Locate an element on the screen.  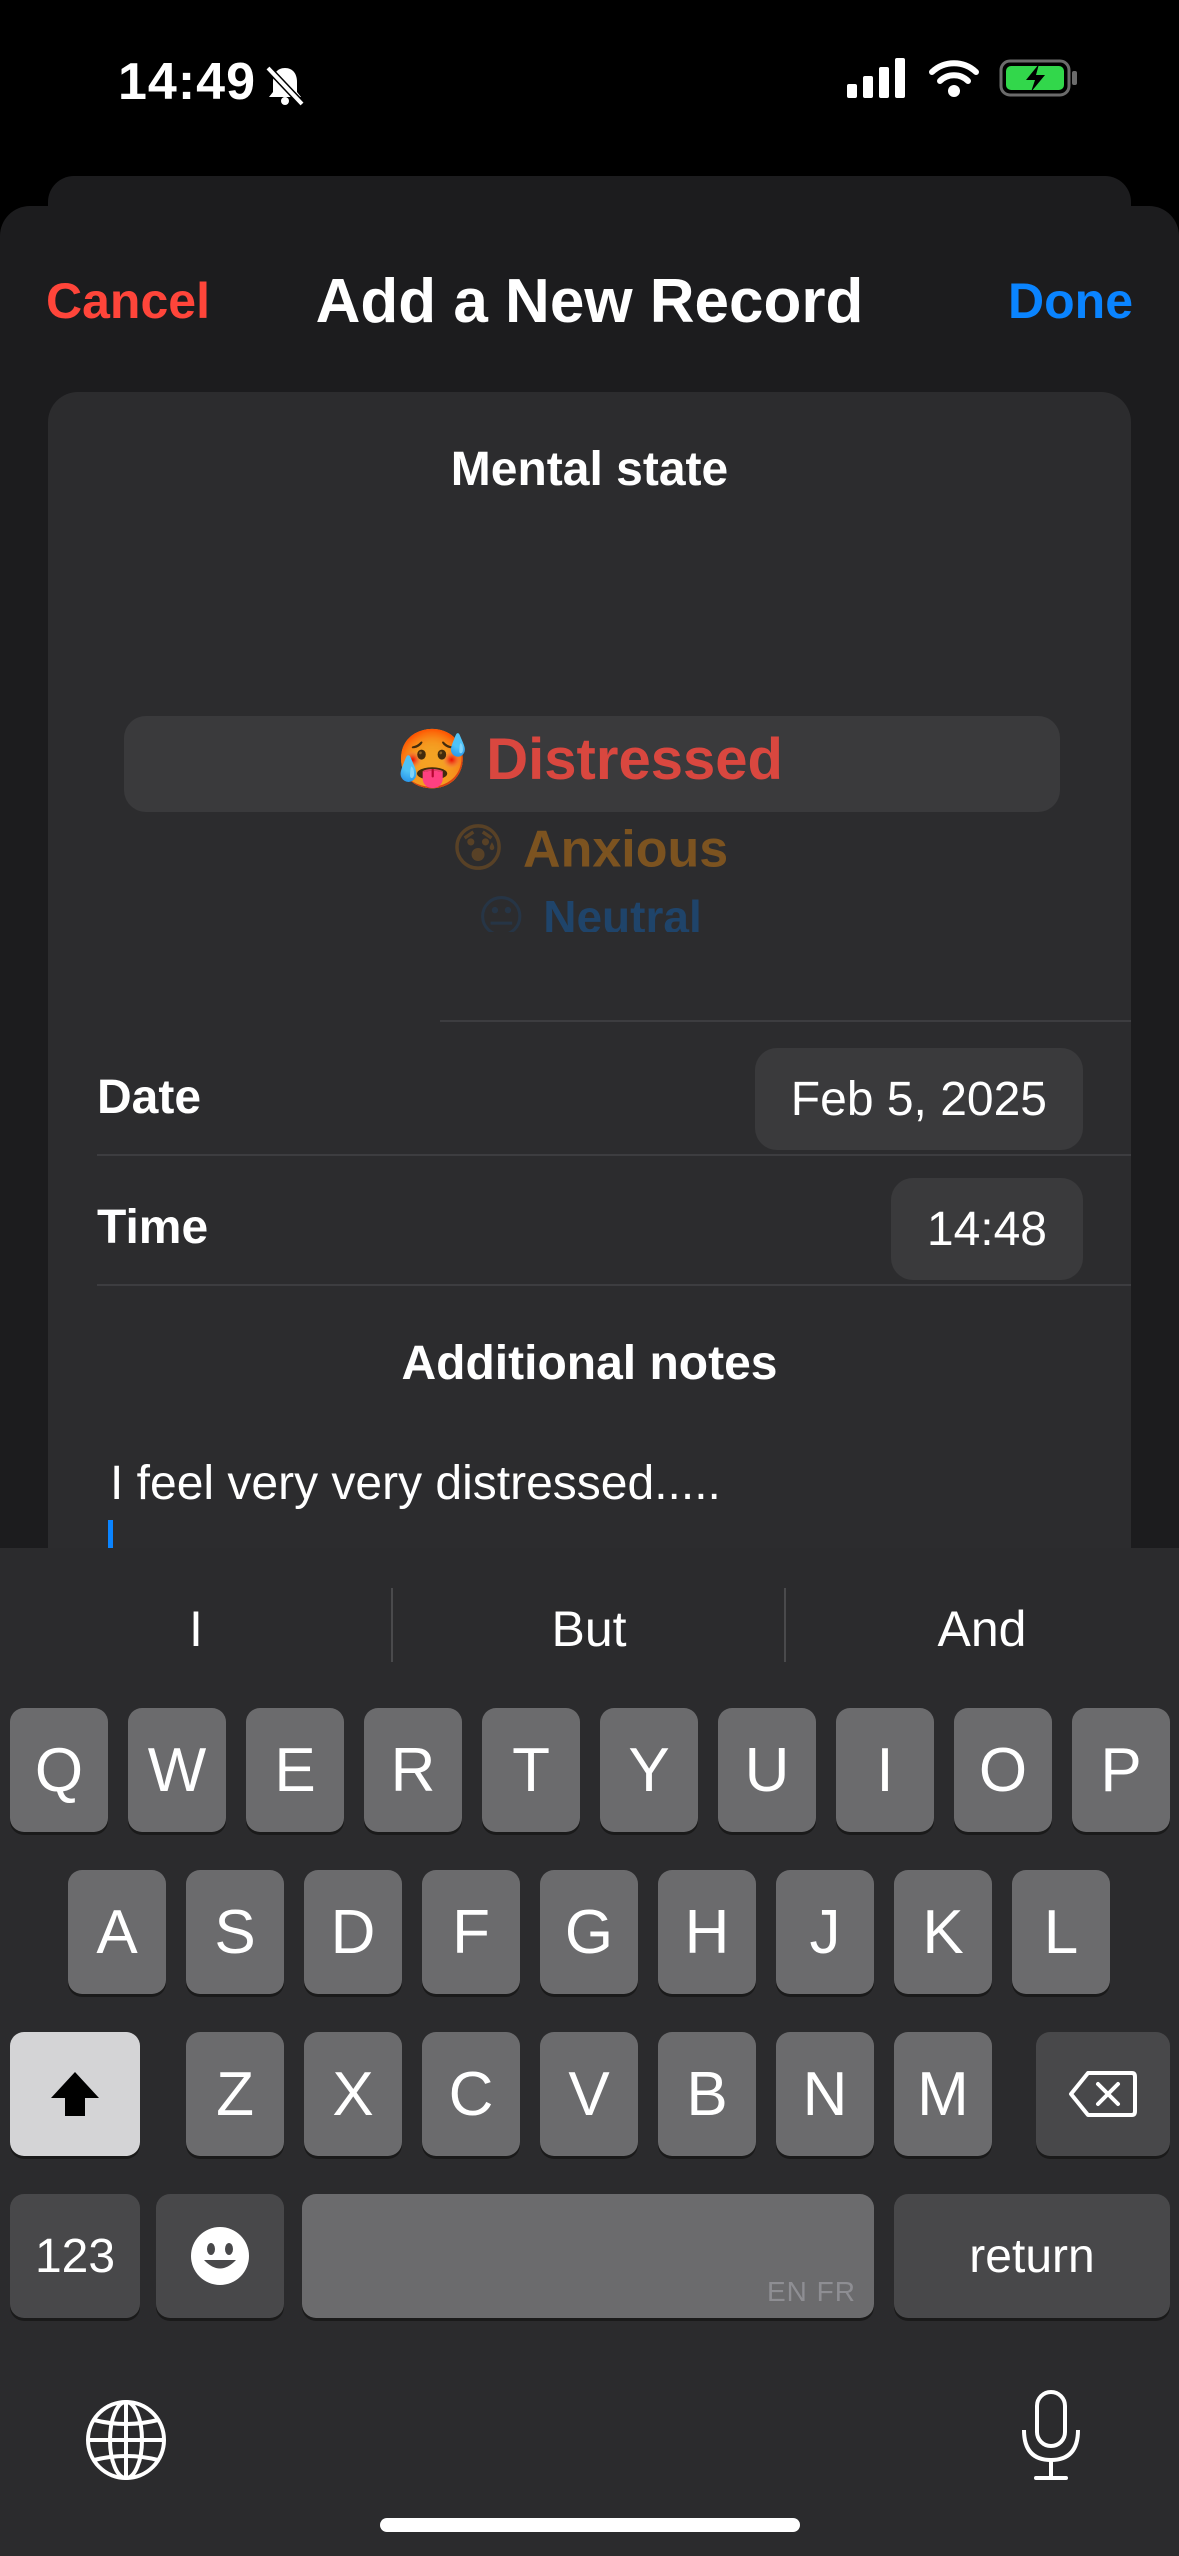
emoji-face-icon is located at coordinates (220, 2256).